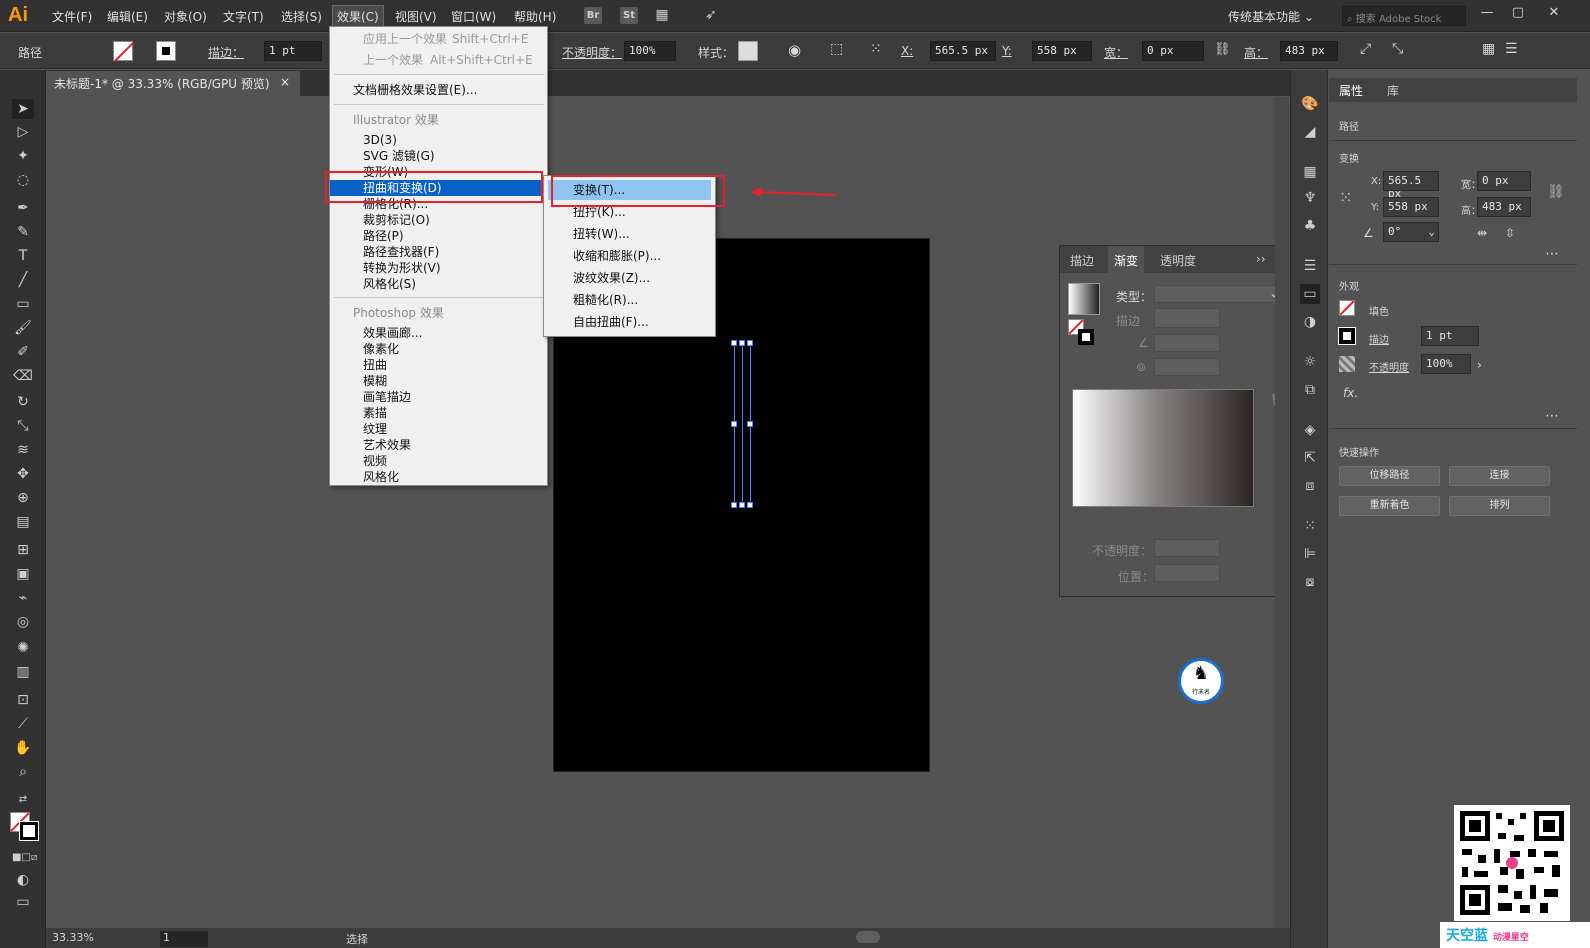  I want to click on w-field: 0 px, so click(1173, 51).